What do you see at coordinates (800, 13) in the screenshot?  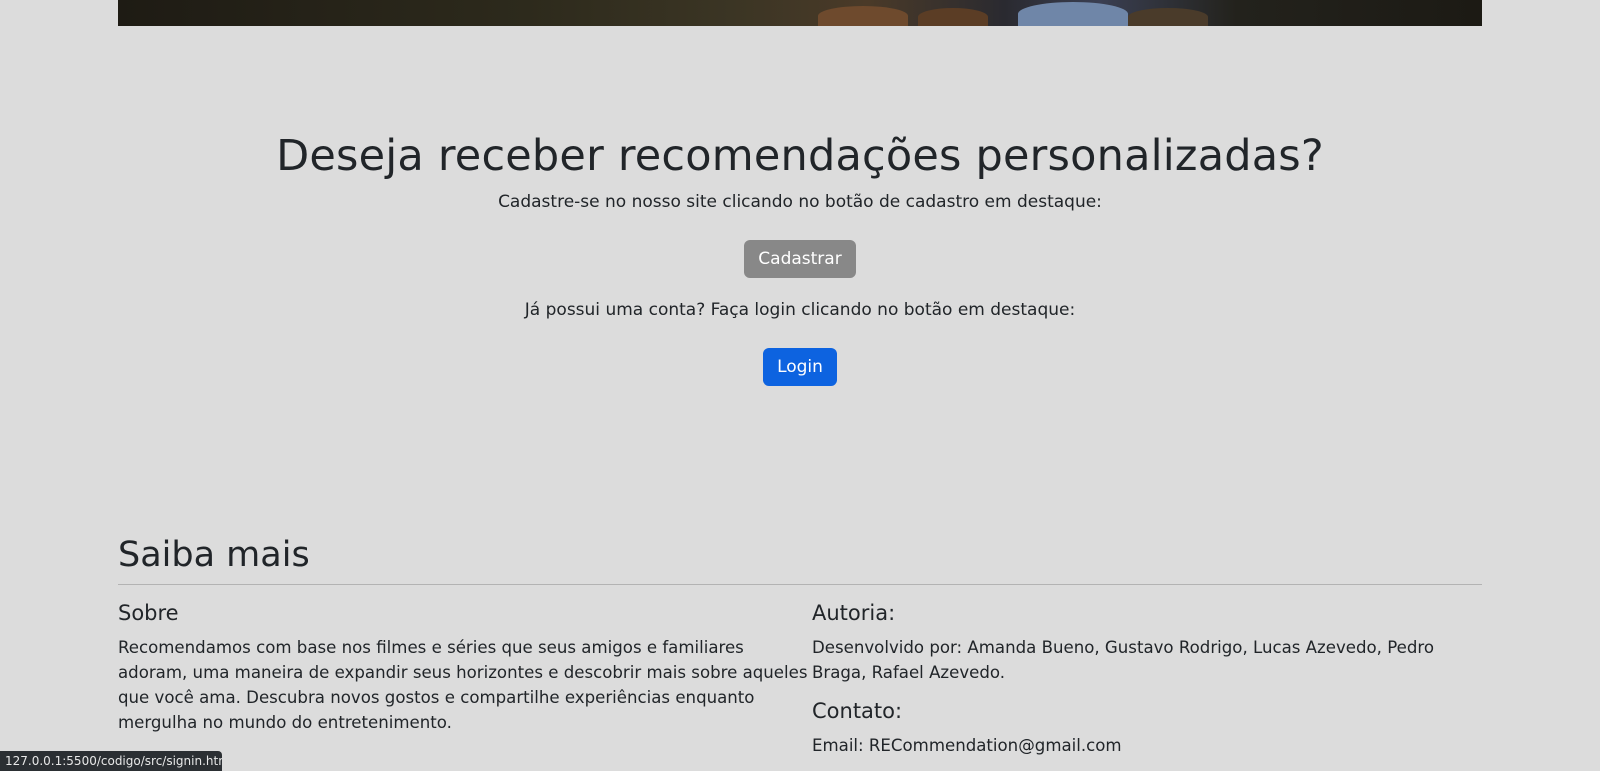 I see `hero-image` at bounding box center [800, 13].